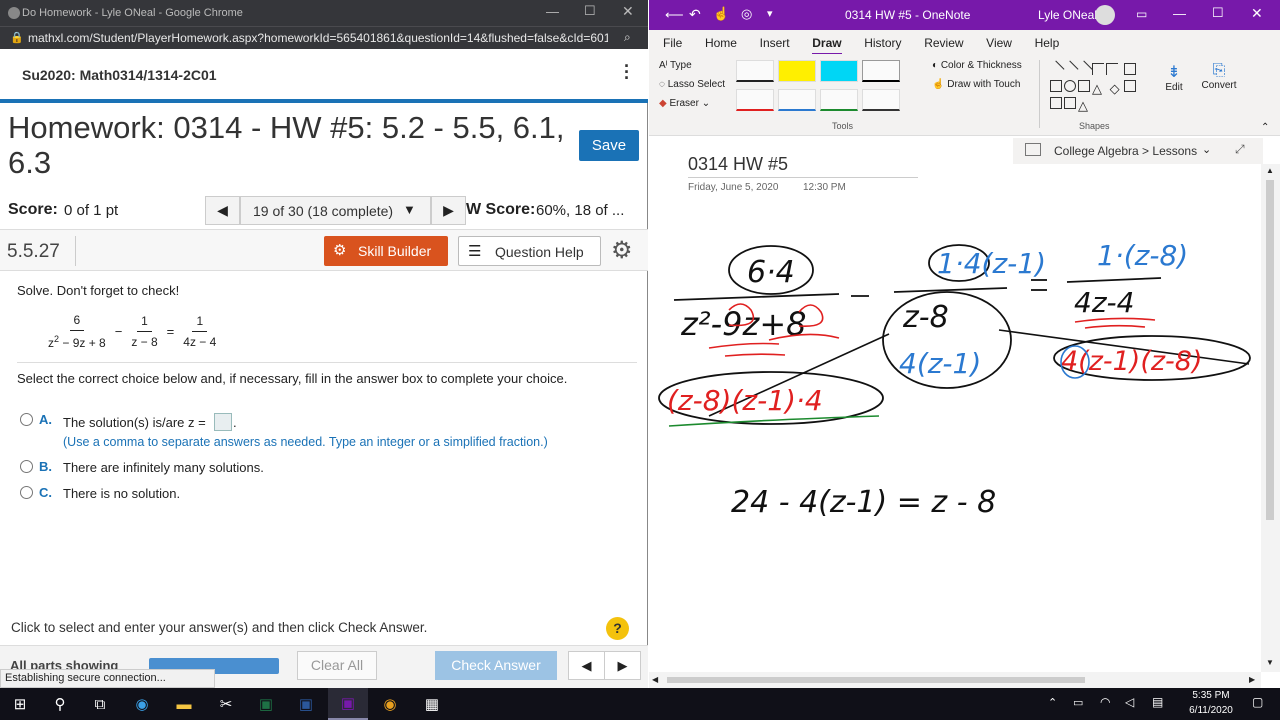 Image resolution: width=1280 pixels, height=720 pixels. I want to click on tray-chevron-icon: ⌃, so click(1052, 702).